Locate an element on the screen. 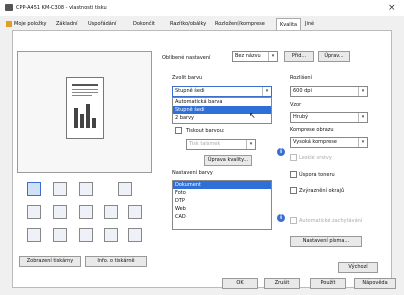  color-dropdown-list: Automatická barva Stupně šedi 2 barvy is located at coordinates (222, 110).